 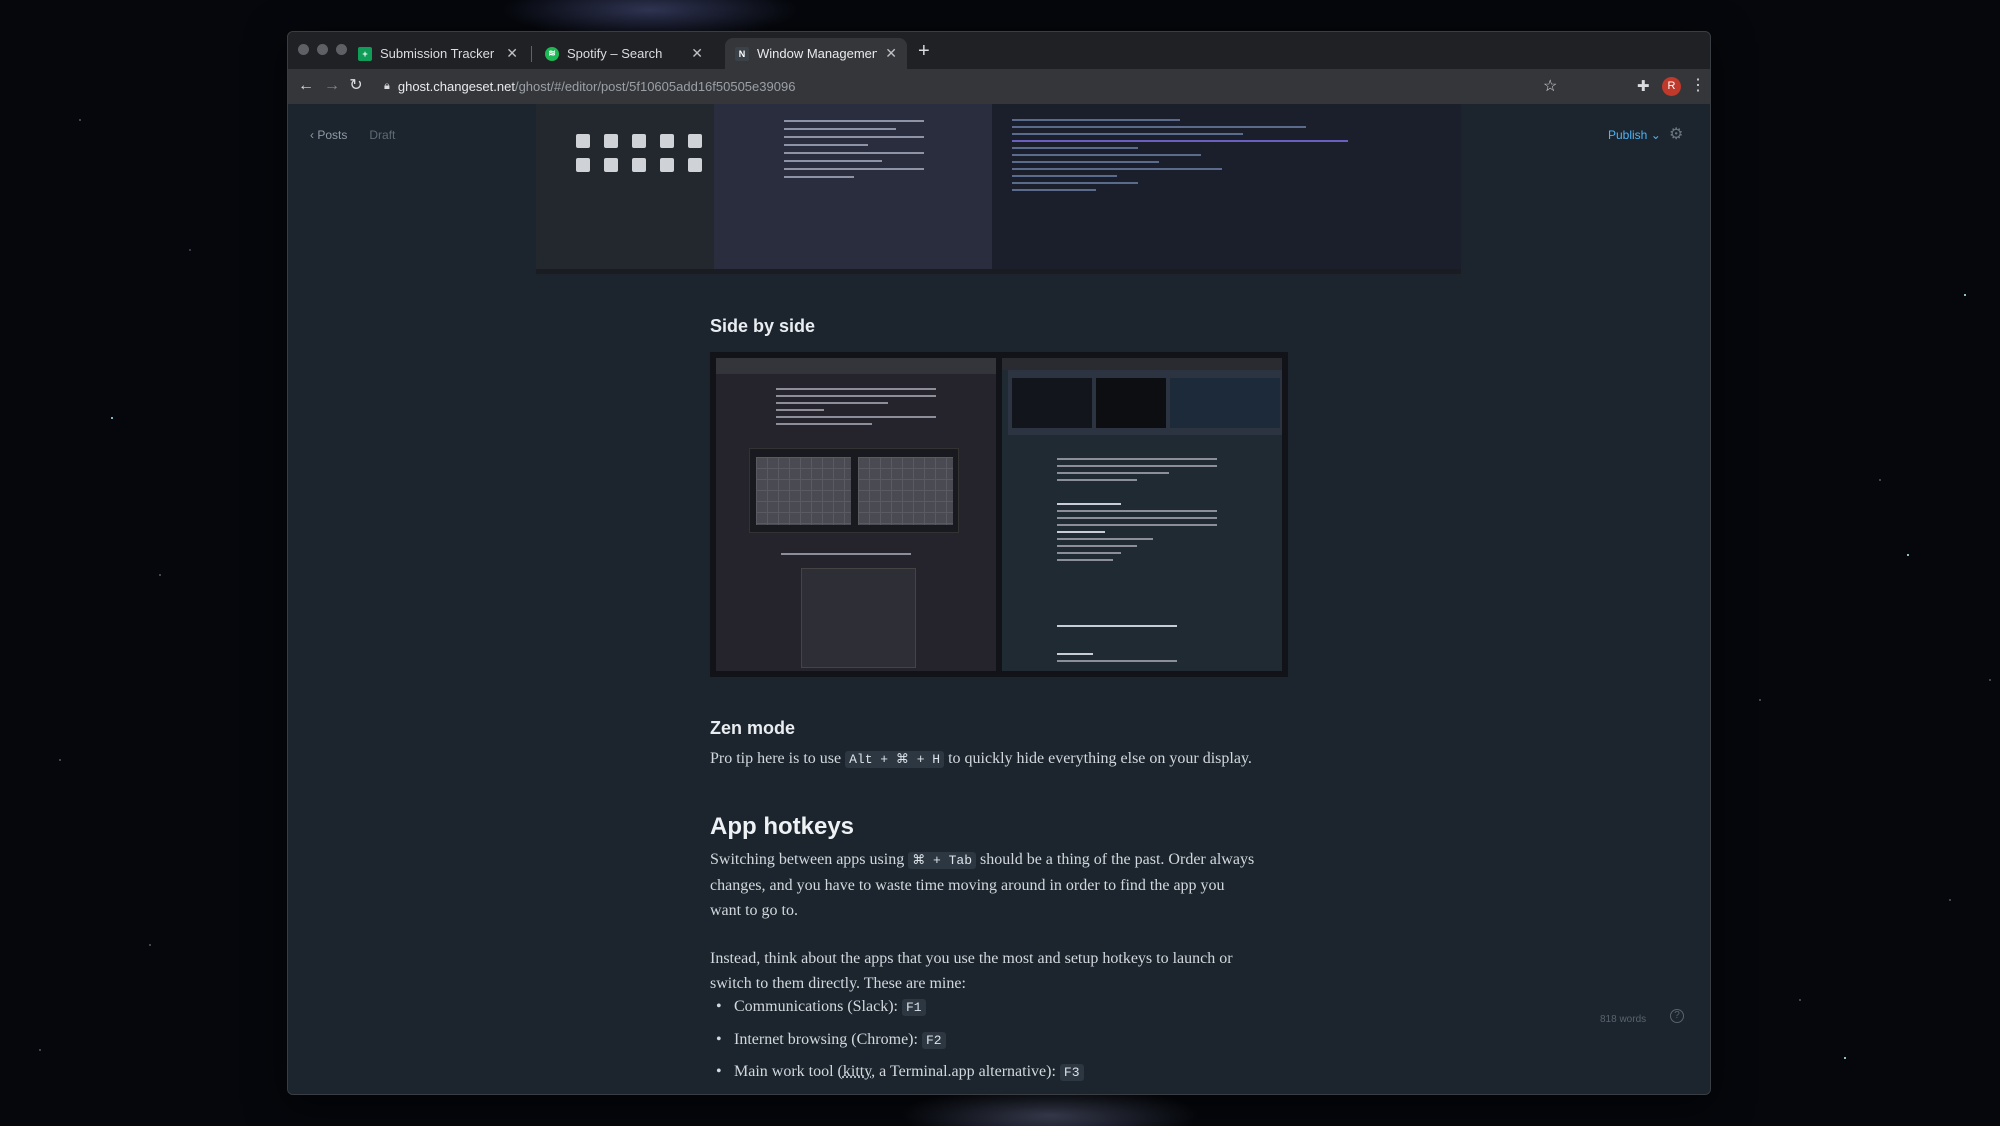 What do you see at coordinates (1142, 514) in the screenshot?
I see `image-panel-right` at bounding box center [1142, 514].